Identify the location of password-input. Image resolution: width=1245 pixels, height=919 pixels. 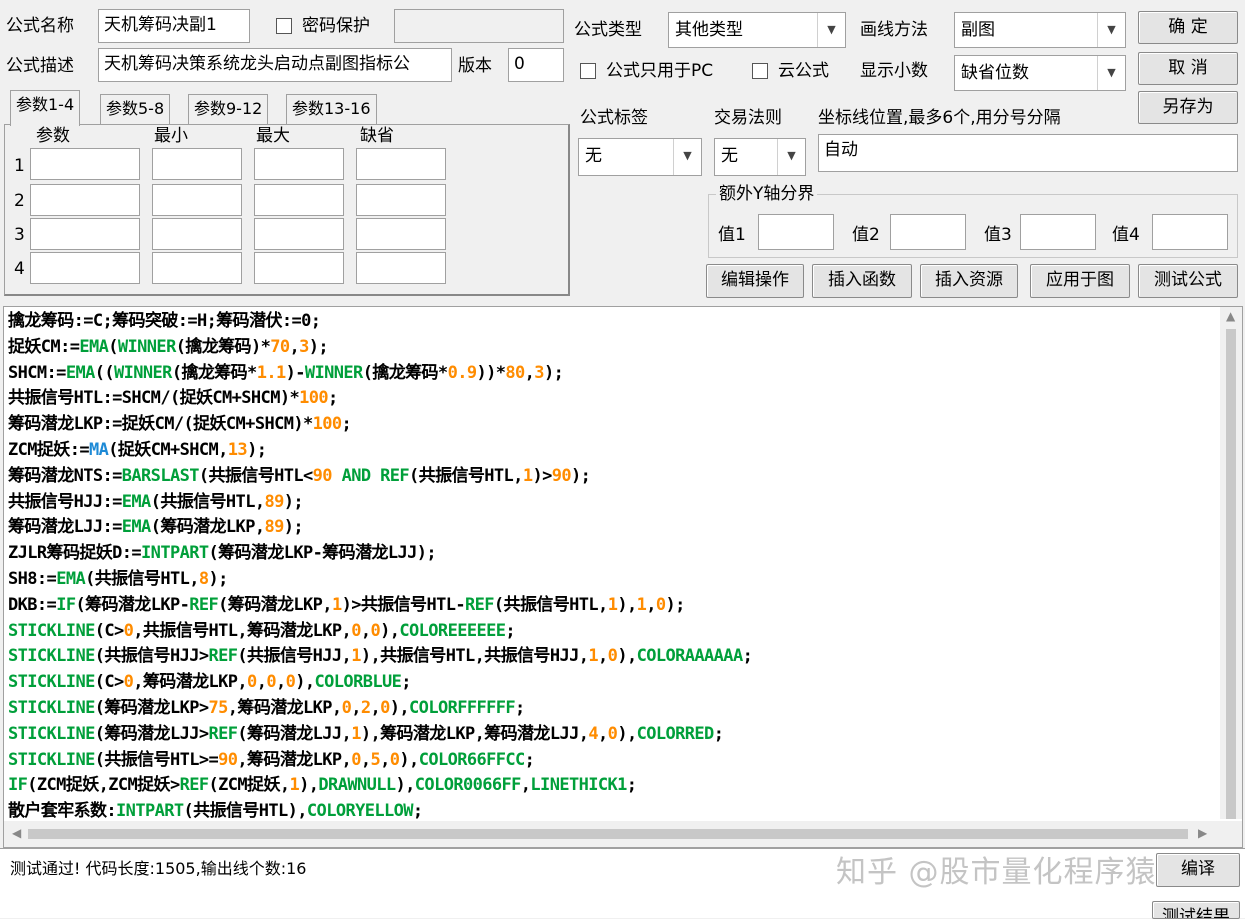
(479, 26).